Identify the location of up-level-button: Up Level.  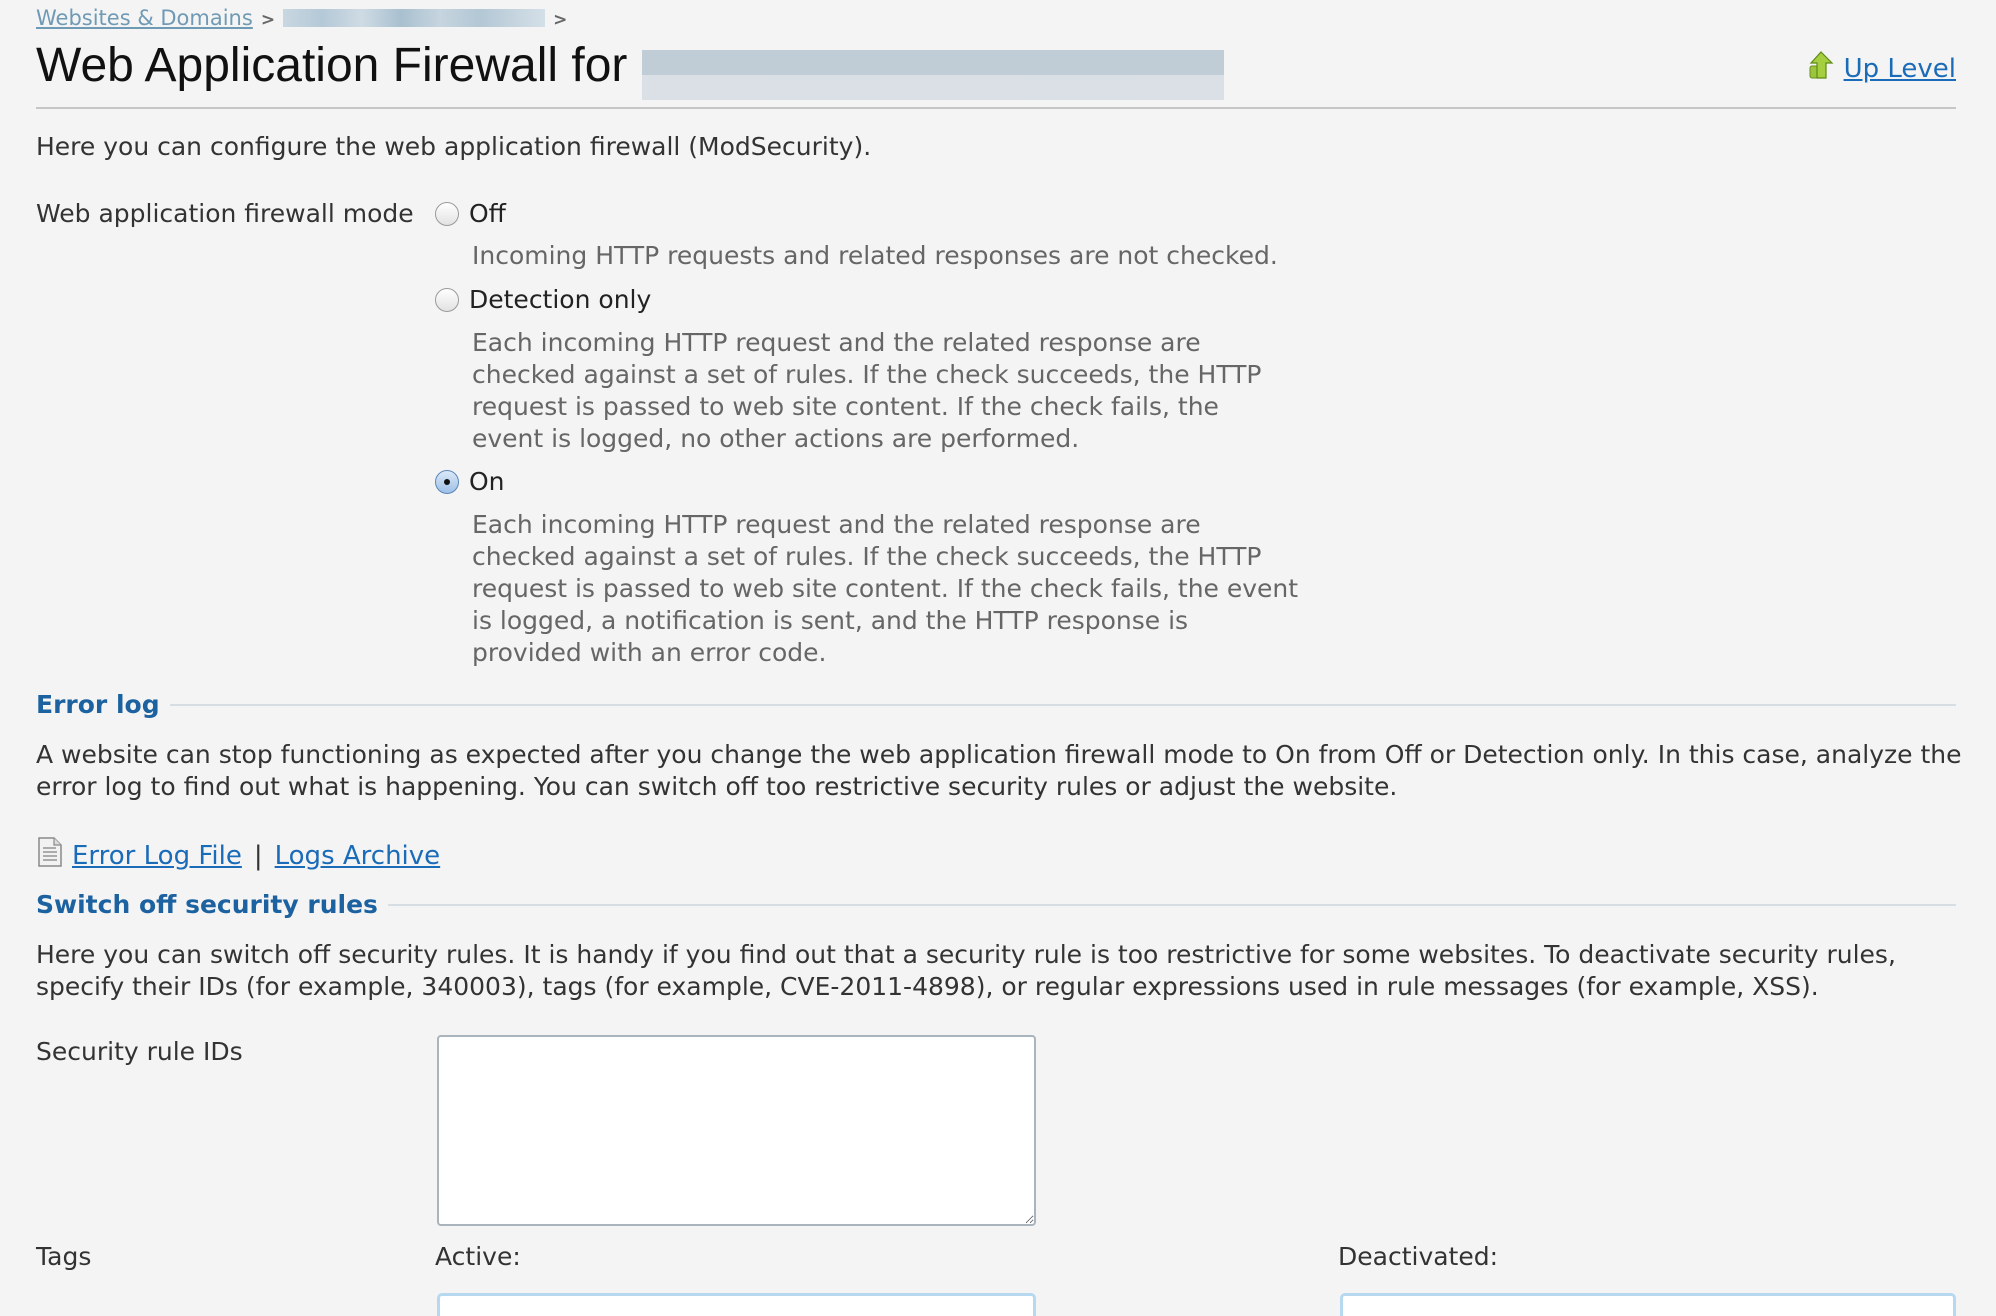
(1882, 68).